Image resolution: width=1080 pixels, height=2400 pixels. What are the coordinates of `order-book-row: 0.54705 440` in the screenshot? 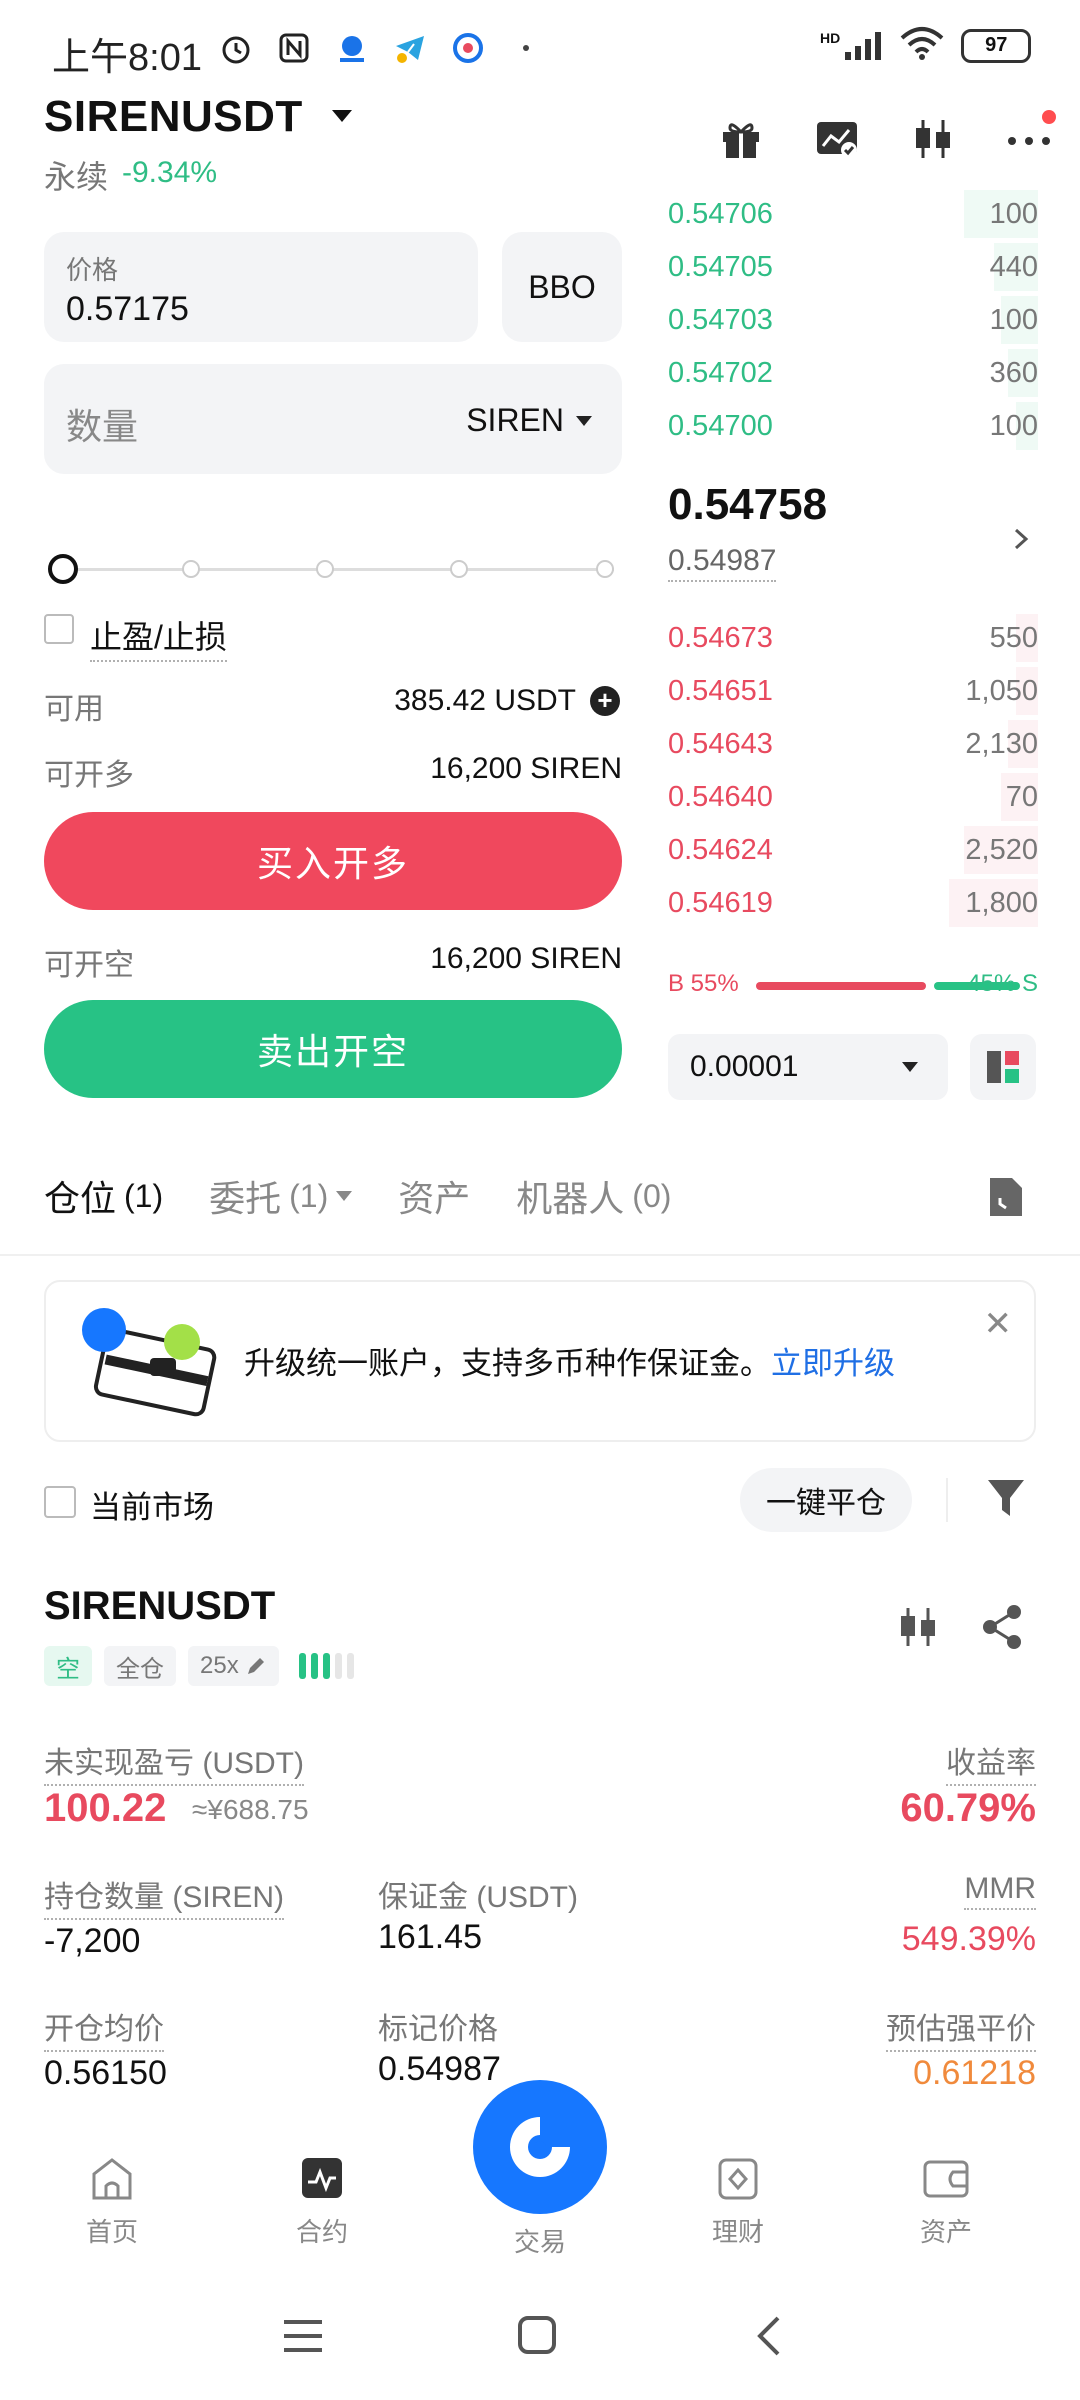 It's located at (853, 267).